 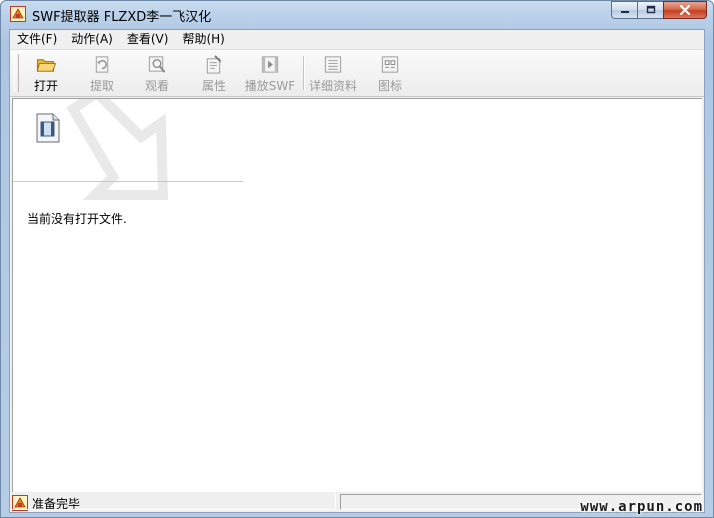 What do you see at coordinates (333, 64) in the screenshot?
I see `details-icon` at bounding box center [333, 64].